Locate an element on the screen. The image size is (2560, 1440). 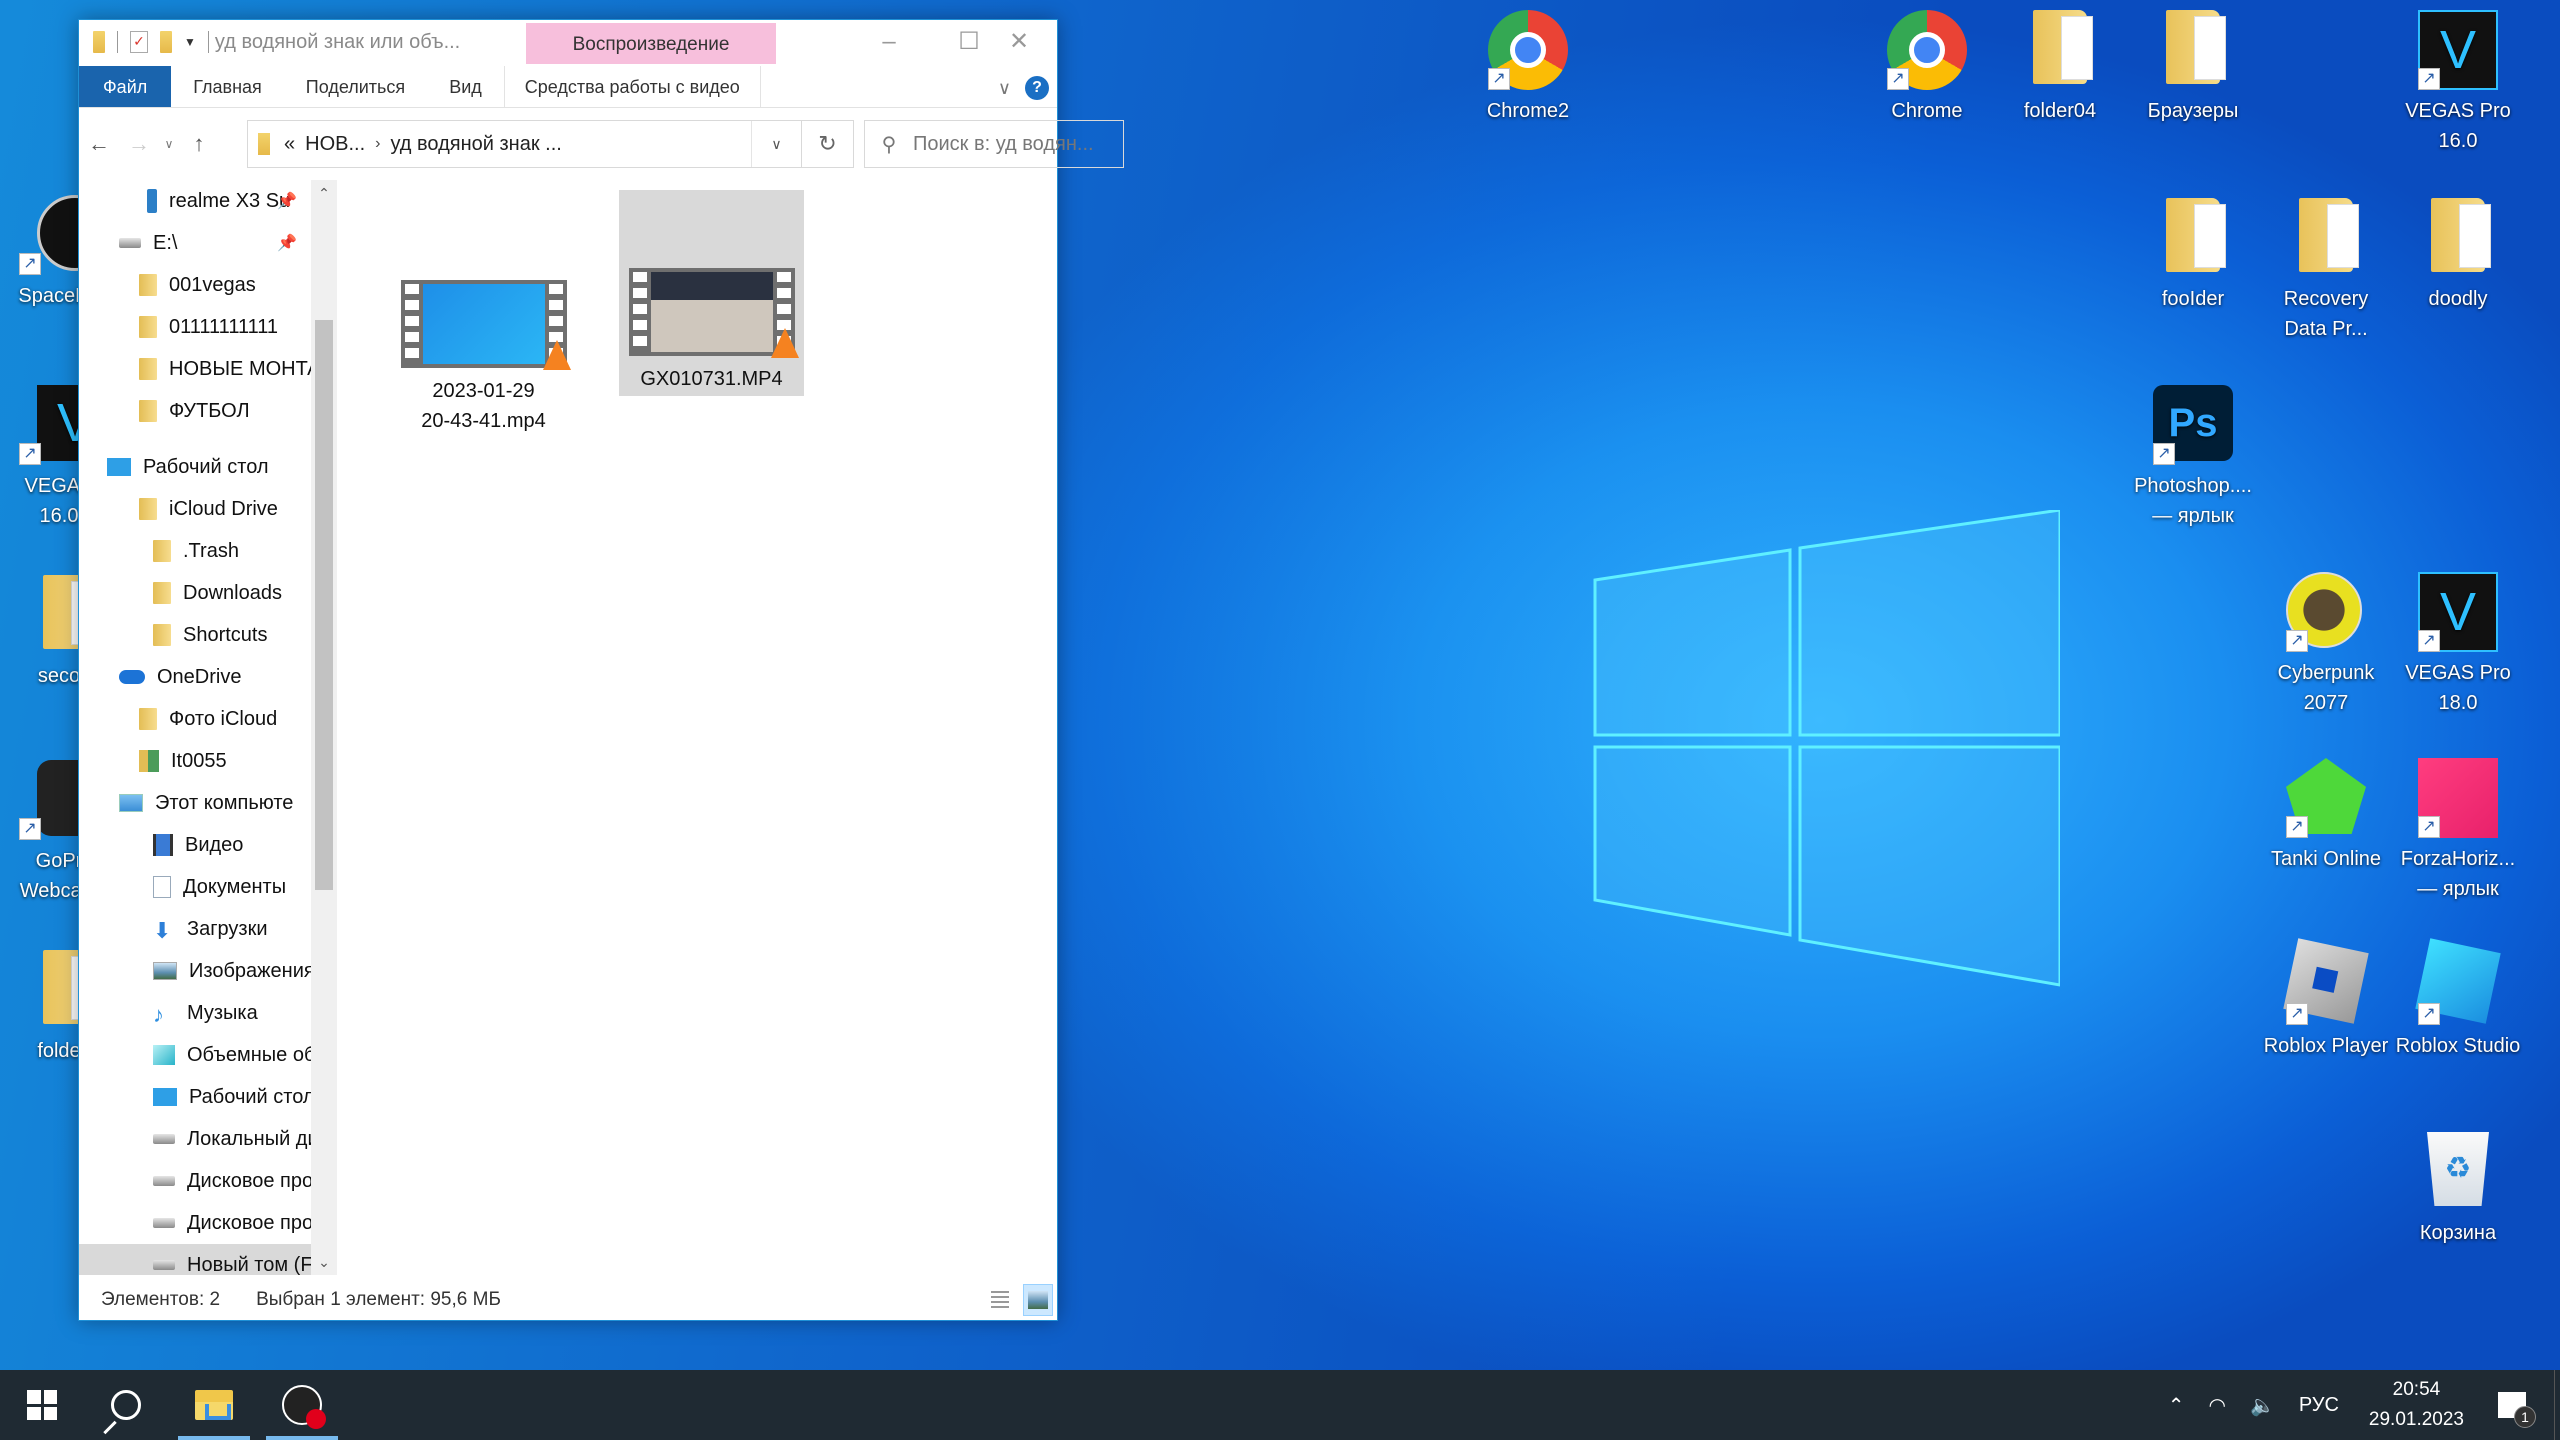
nav-item: iCloud Drive is located at coordinates (195, 509).